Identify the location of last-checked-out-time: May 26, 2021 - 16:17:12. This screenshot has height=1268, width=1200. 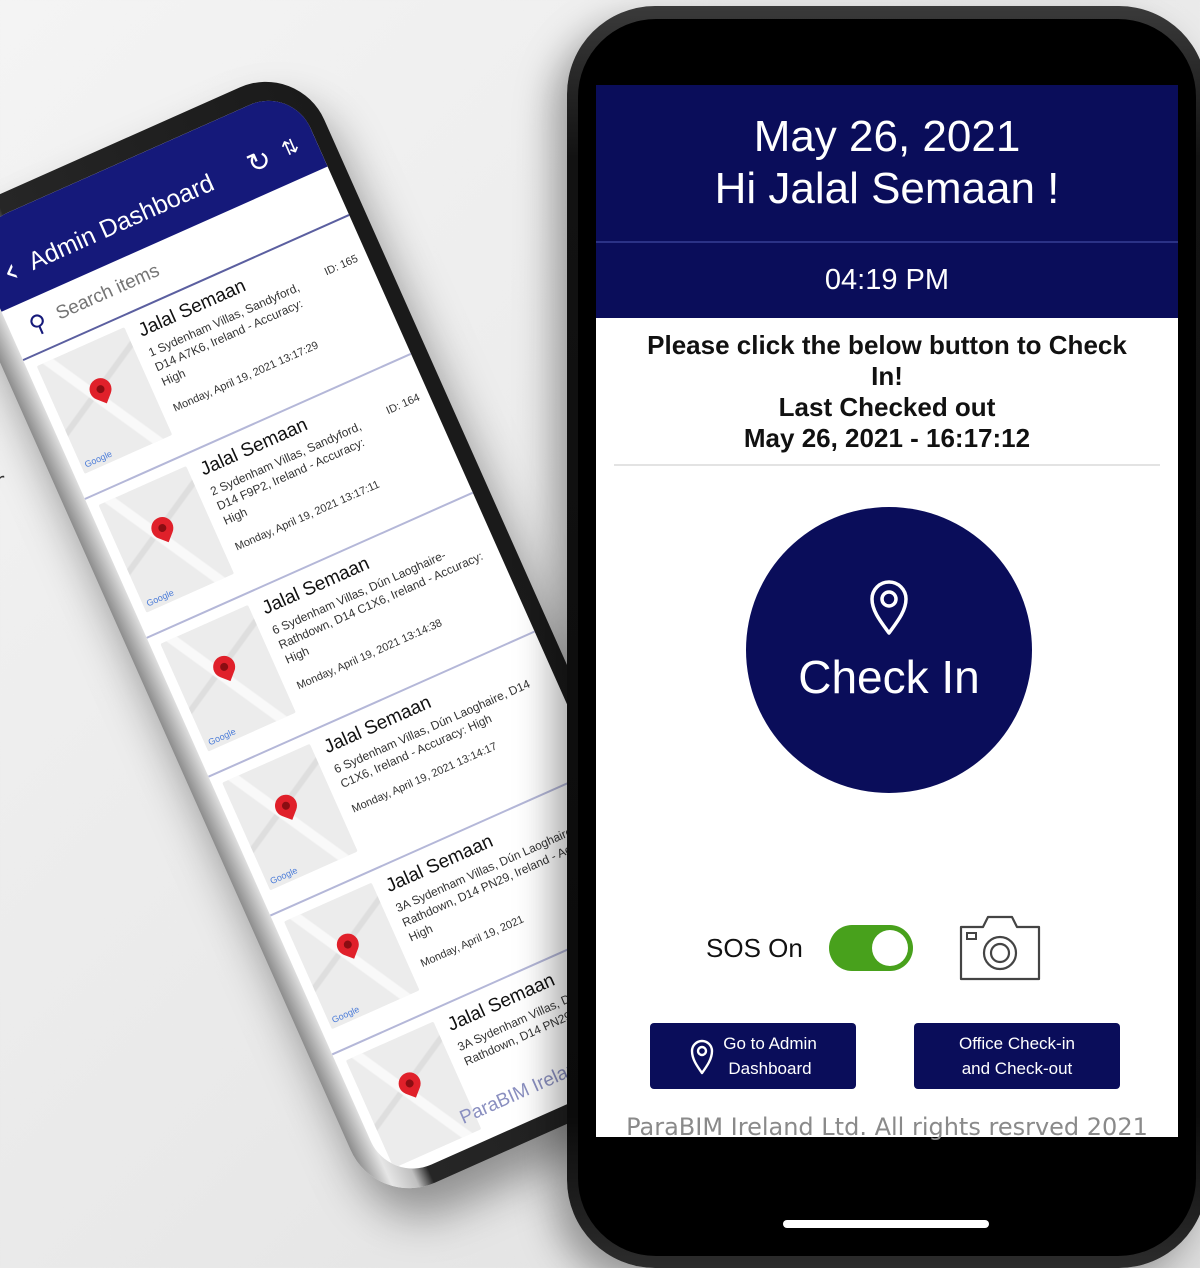
(887, 438).